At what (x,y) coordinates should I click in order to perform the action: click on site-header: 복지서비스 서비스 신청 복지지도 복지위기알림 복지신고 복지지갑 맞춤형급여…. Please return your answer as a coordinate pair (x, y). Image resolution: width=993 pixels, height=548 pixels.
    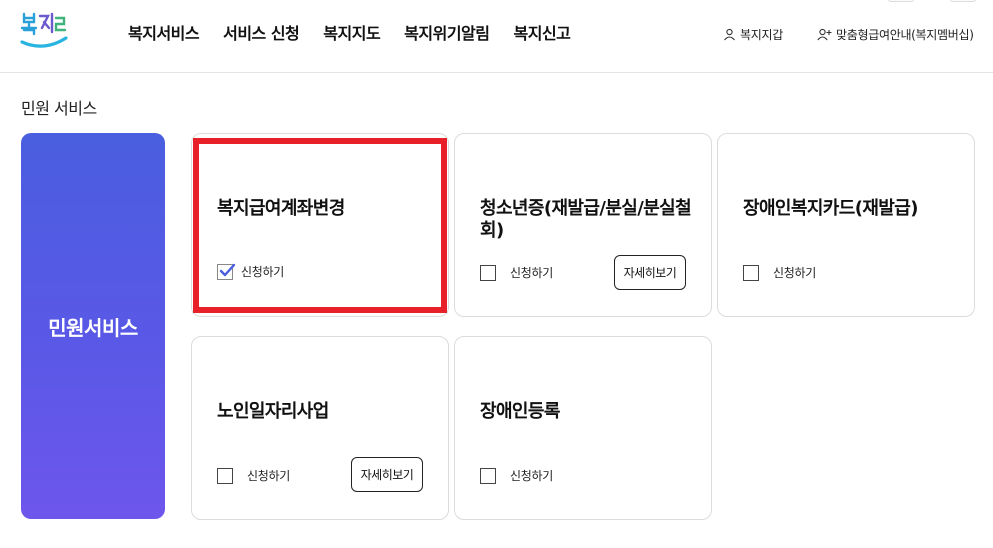
    Looking at the image, I should click on (496, 36).